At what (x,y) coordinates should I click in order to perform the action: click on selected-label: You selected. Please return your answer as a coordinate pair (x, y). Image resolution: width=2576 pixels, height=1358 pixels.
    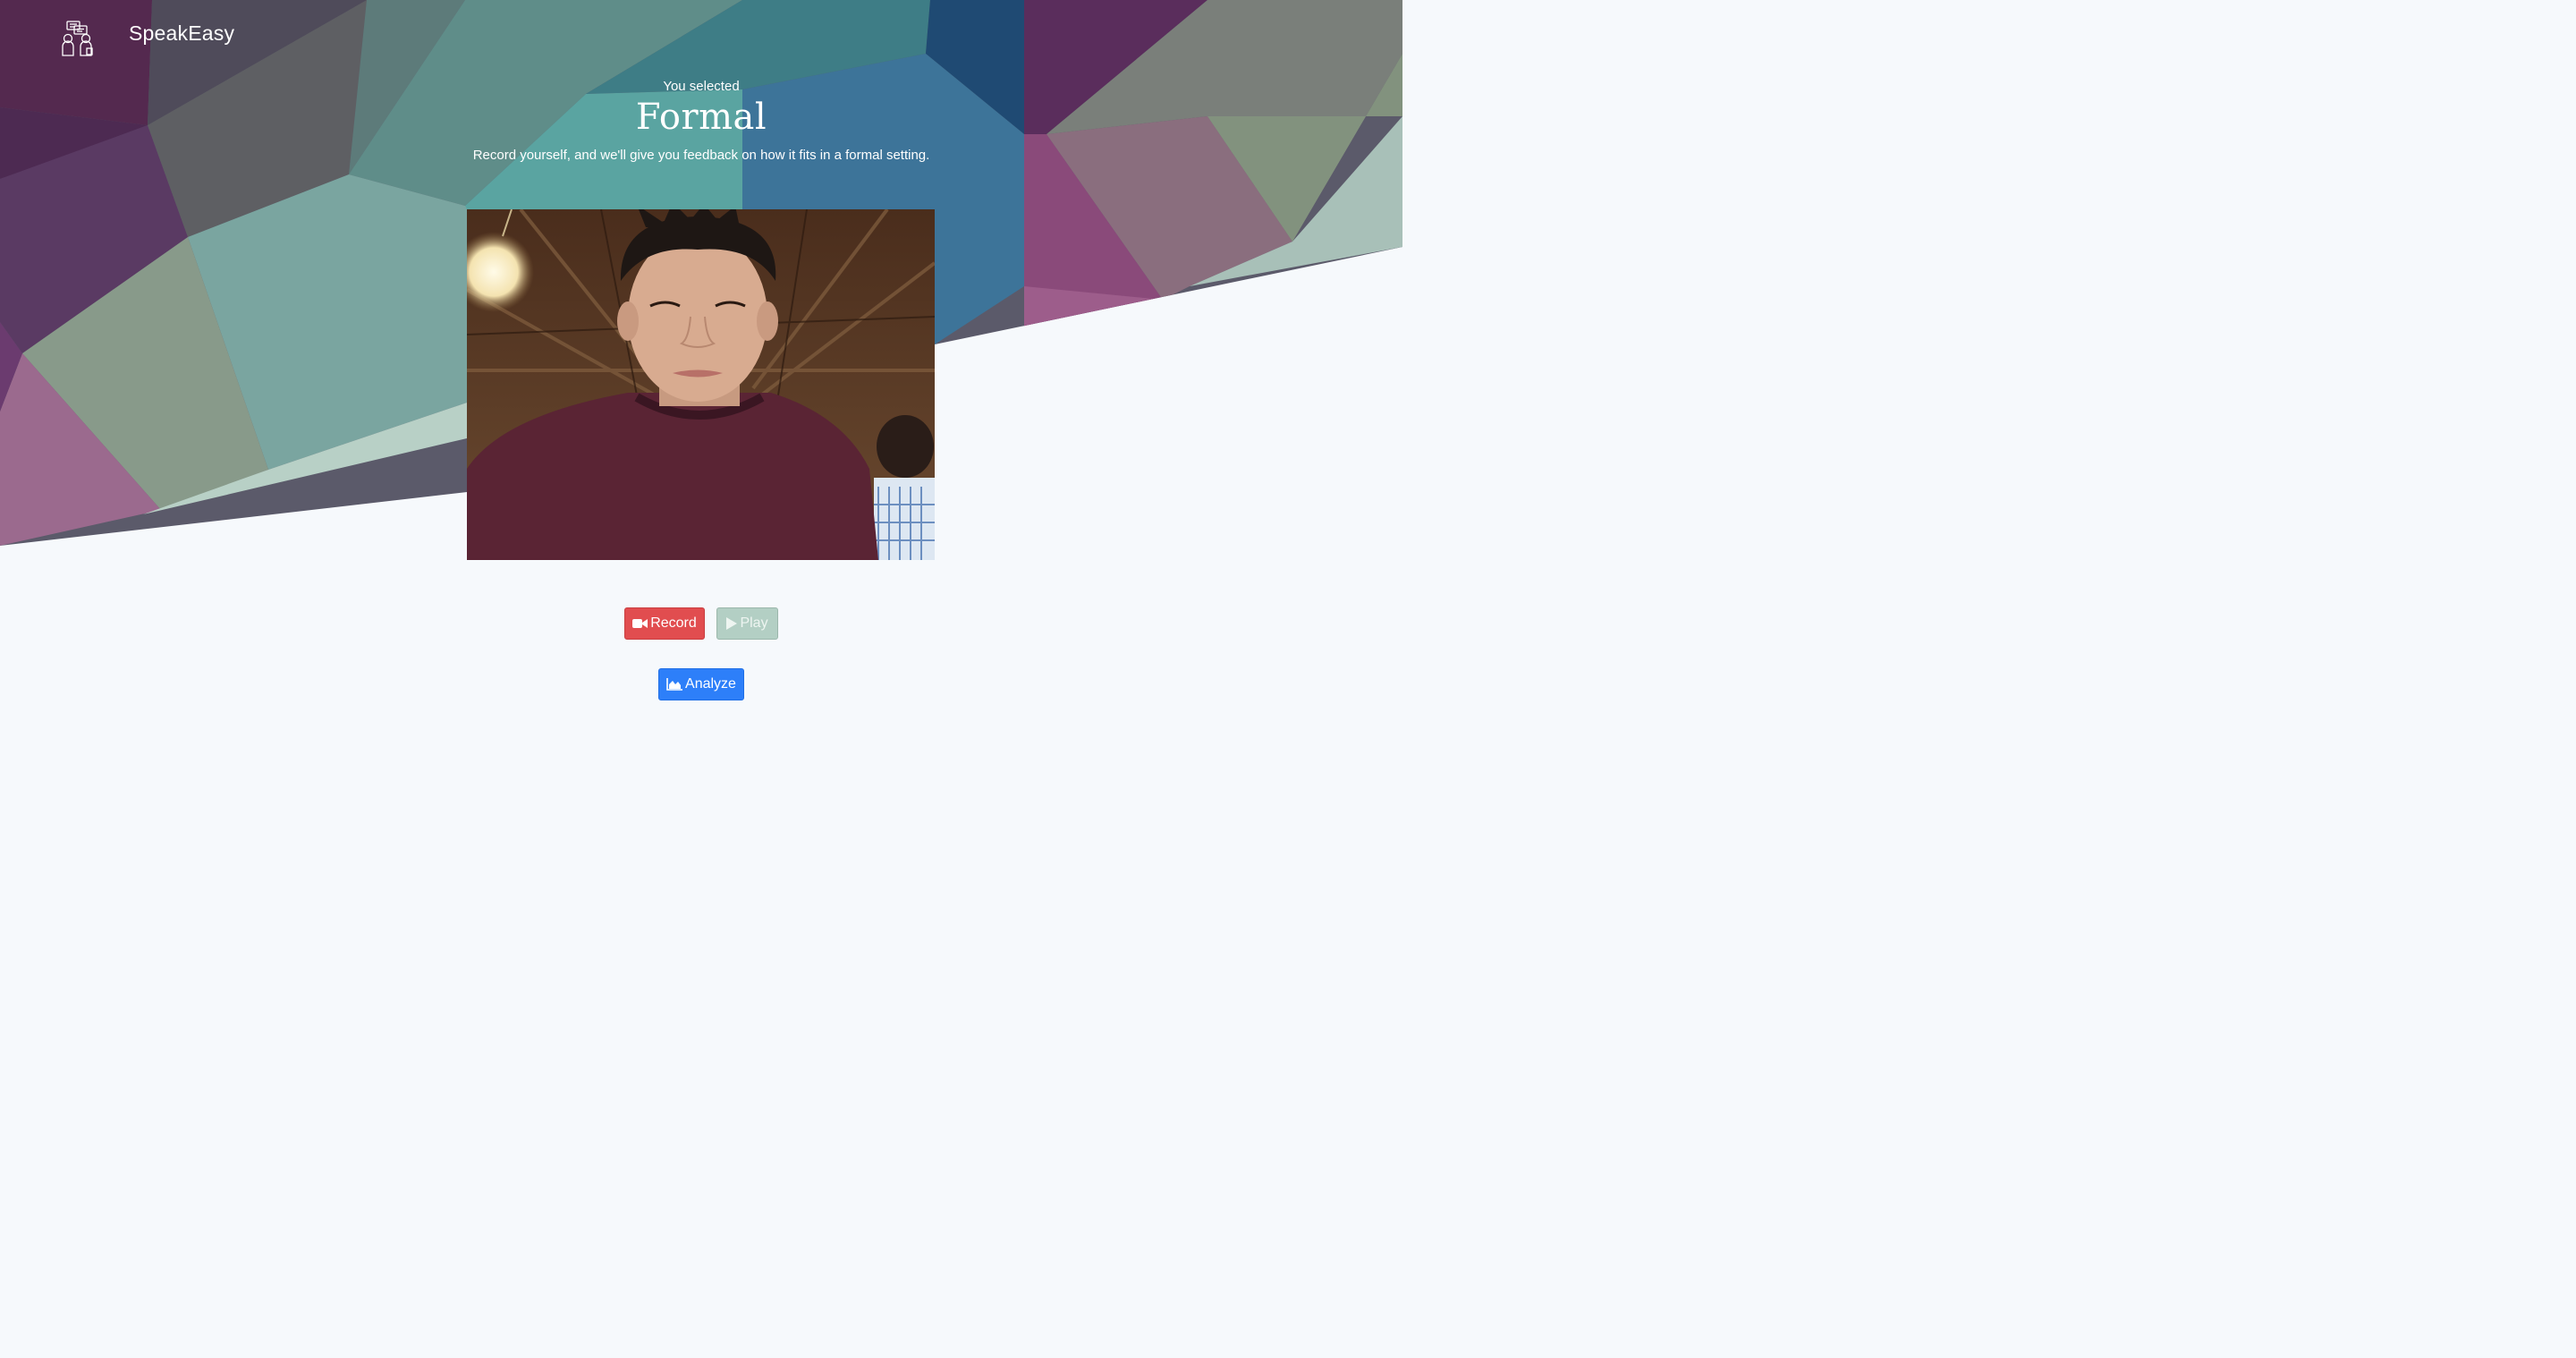
    Looking at the image, I should click on (701, 87).